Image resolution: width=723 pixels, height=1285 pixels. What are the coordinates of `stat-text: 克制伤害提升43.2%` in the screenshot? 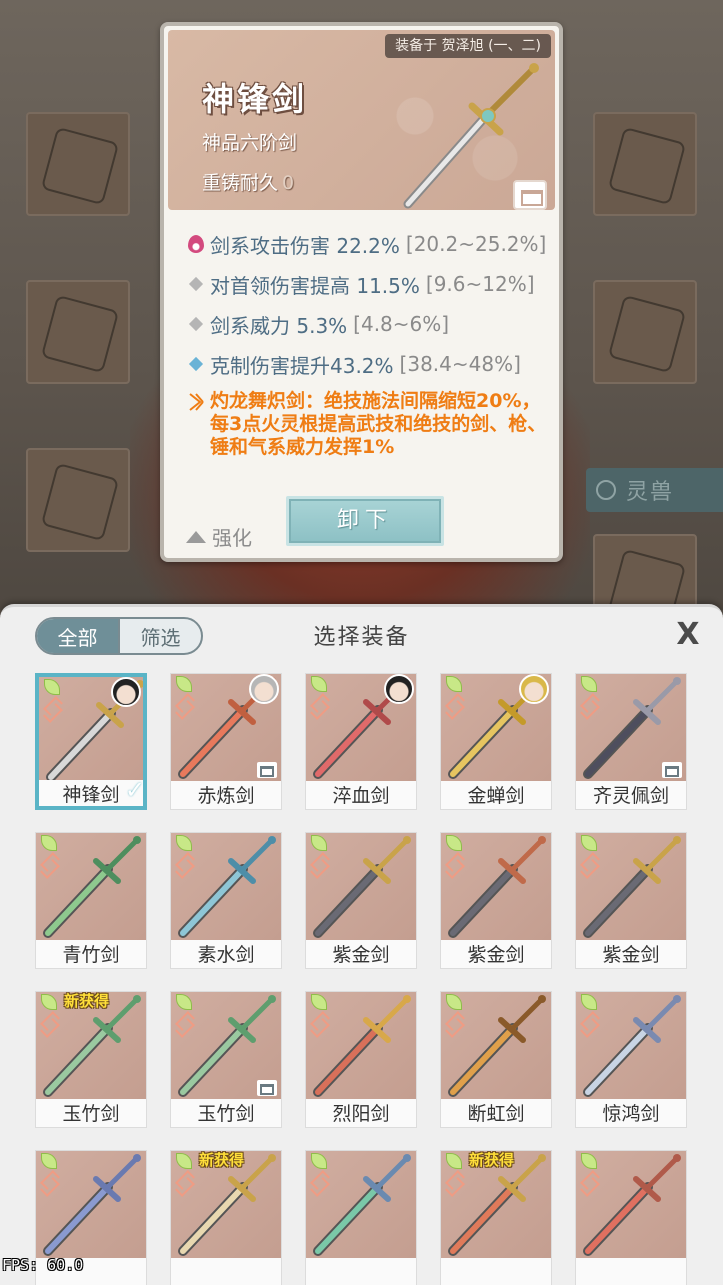 It's located at (302, 365).